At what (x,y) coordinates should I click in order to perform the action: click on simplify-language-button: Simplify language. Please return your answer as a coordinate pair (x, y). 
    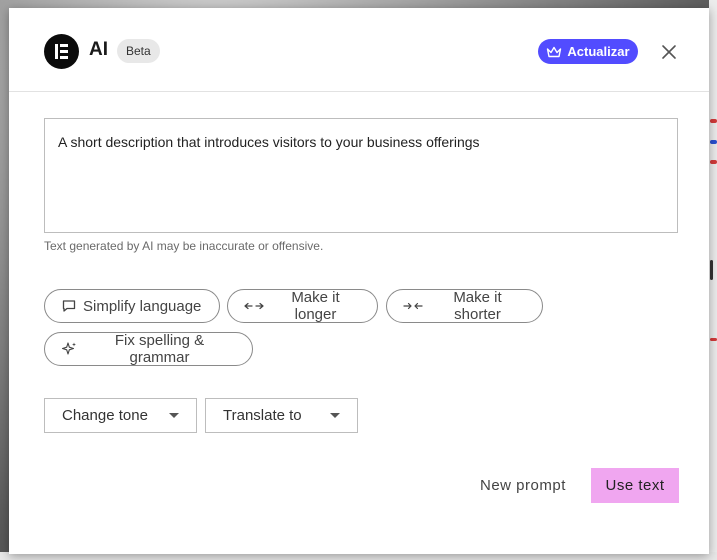
    Looking at the image, I should click on (132, 306).